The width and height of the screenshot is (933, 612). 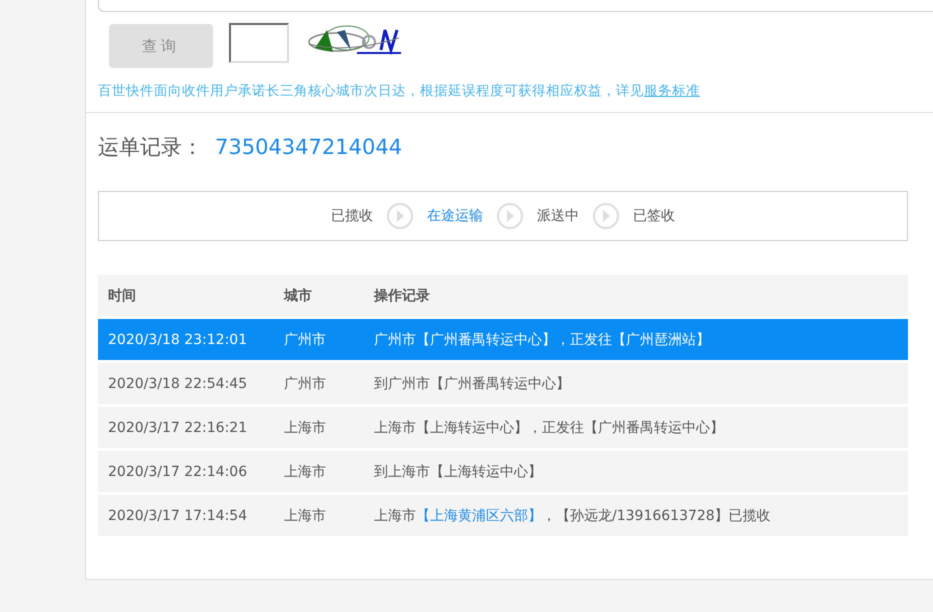 What do you see at coordinates (177, 472) in the screenshot?
I see `time-cell-text: 2020/3/17 22:14:06` at bounding box center [177, 472].